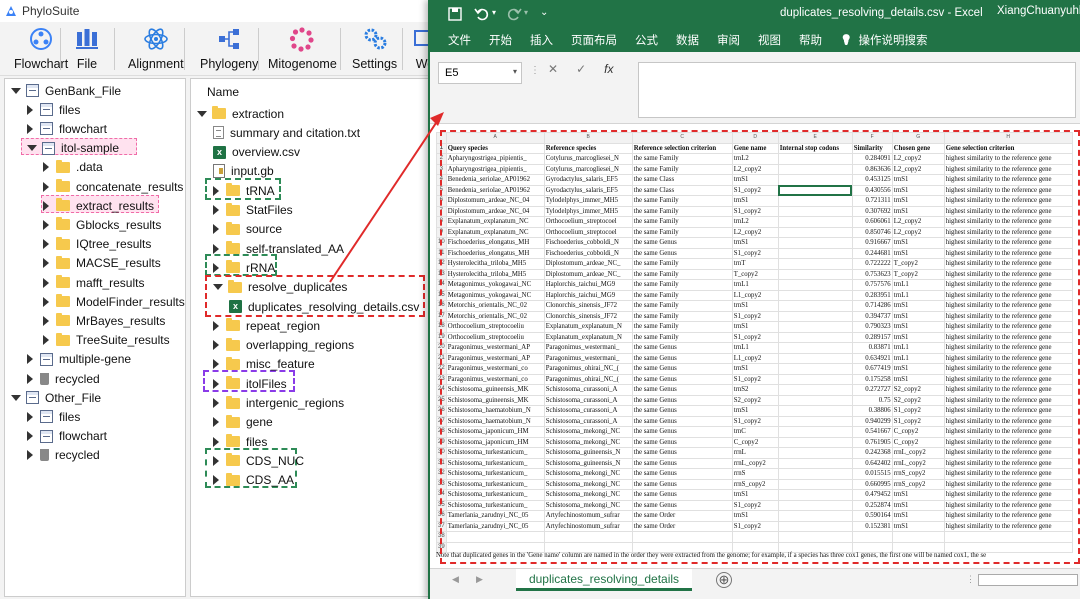  What do you see at coordinates (102, 263) in the screenshot?
I see `tree-item: MACSE_results` at bounding box center [102, 263].